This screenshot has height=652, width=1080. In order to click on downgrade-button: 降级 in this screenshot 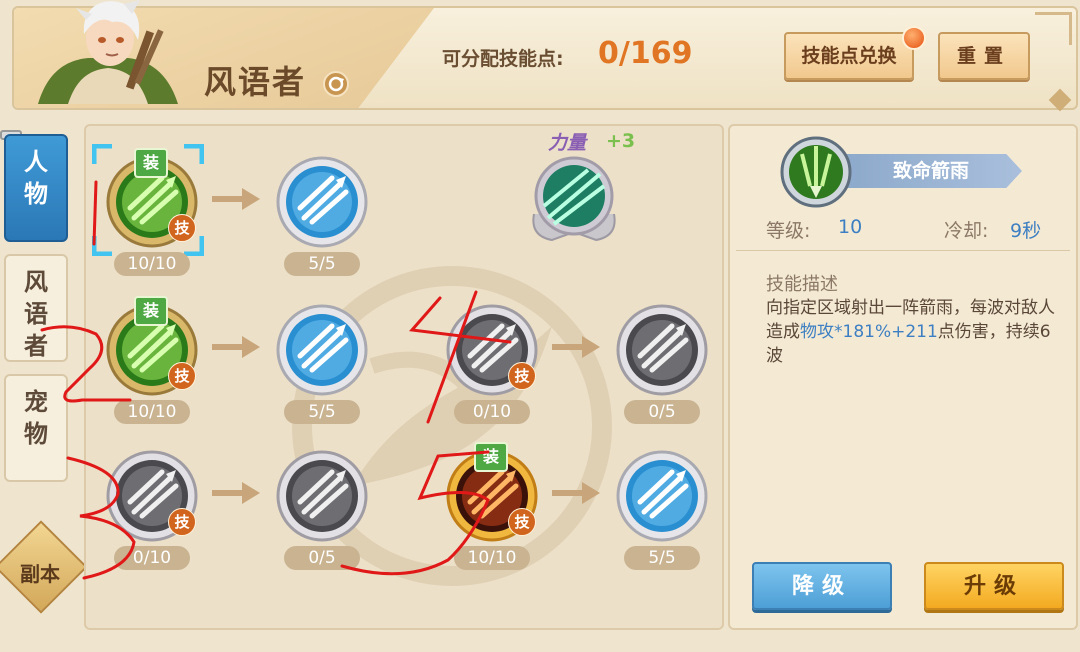, I will do `click(822, 586)`.